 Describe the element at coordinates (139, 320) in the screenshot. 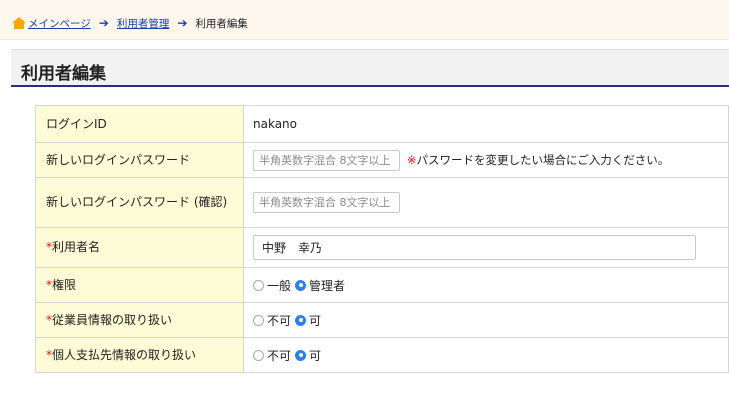

I see `employee-info-label: *従業員情報の取り扱い` at that location.